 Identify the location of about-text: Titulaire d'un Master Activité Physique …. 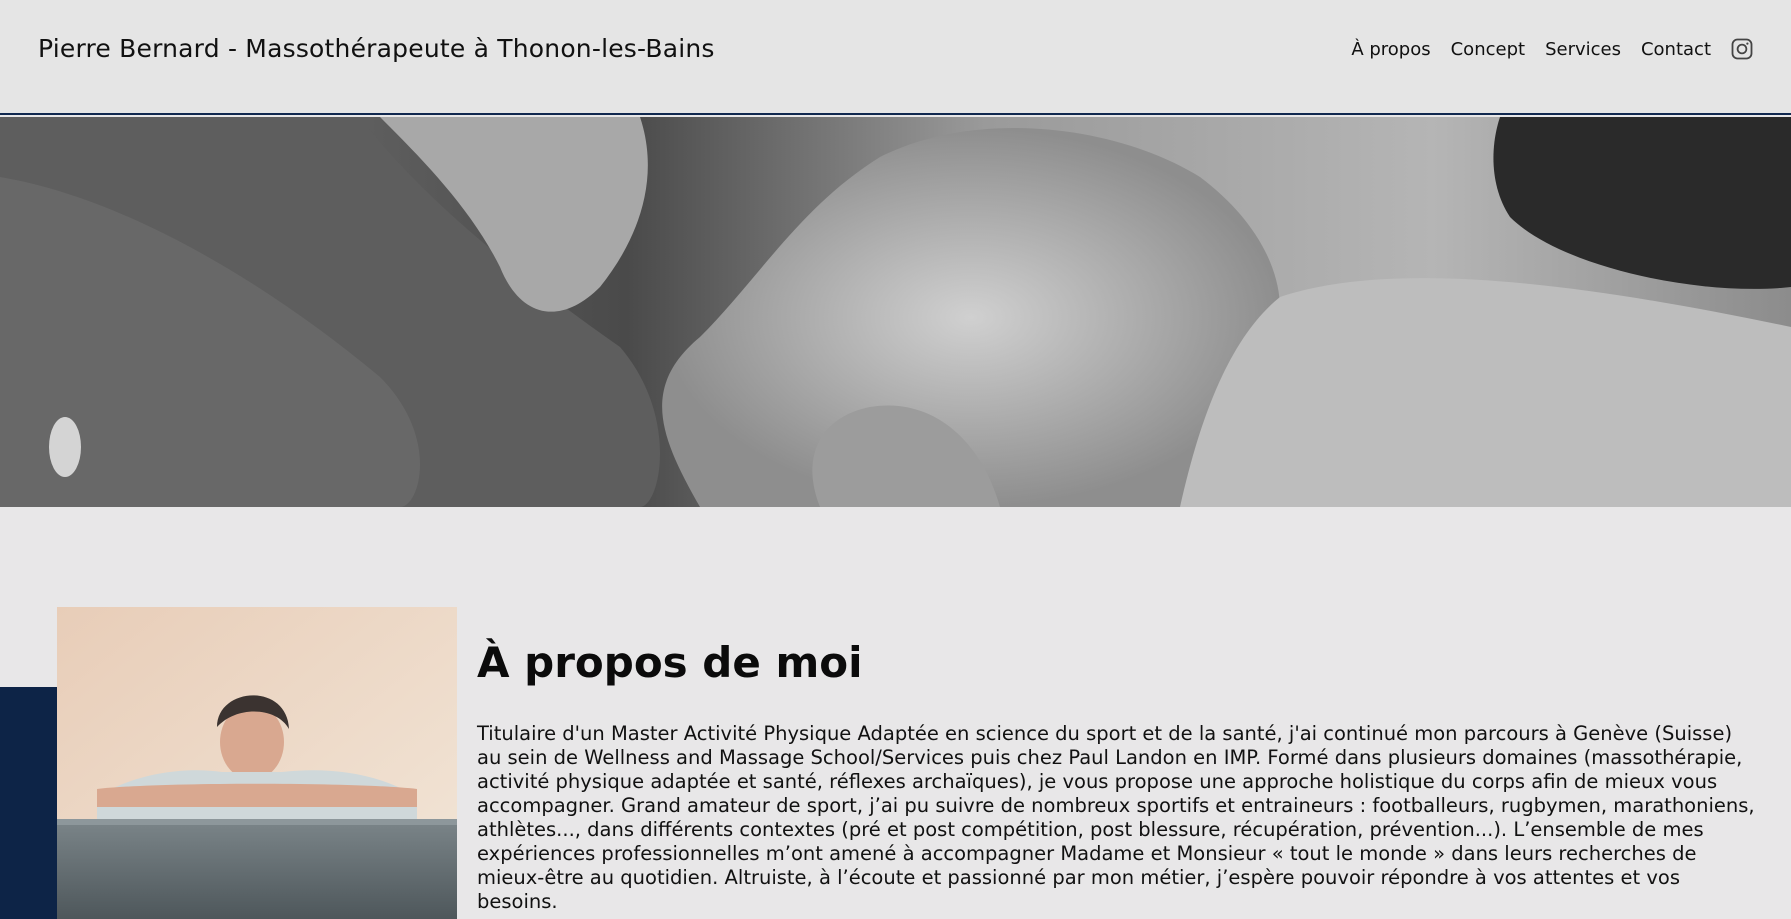
(1116, 817).